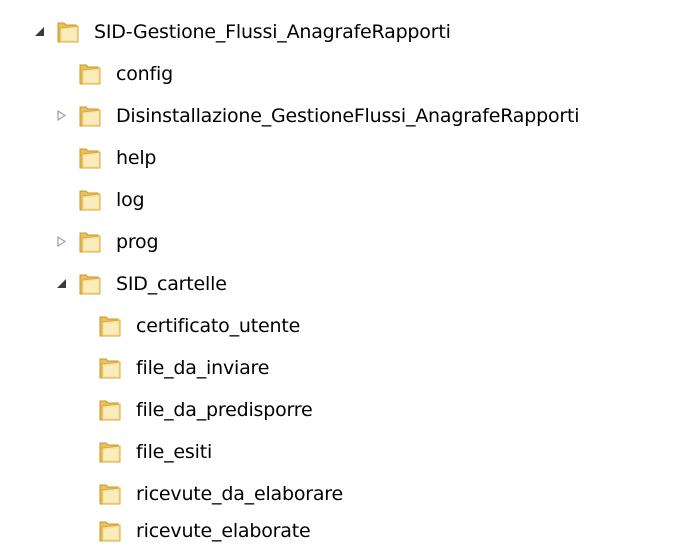 The width and height of the screenshot is (682, 549). I want to click on tree-item-label: SID_cartelle, so click(171, 284).